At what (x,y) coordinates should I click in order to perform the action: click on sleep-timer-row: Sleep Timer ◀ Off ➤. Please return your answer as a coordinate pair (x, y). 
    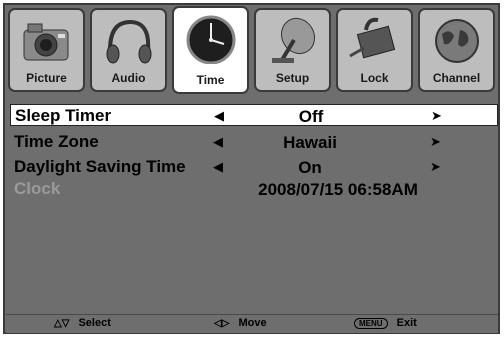
    Looking at the image, I should click on (254, 115).